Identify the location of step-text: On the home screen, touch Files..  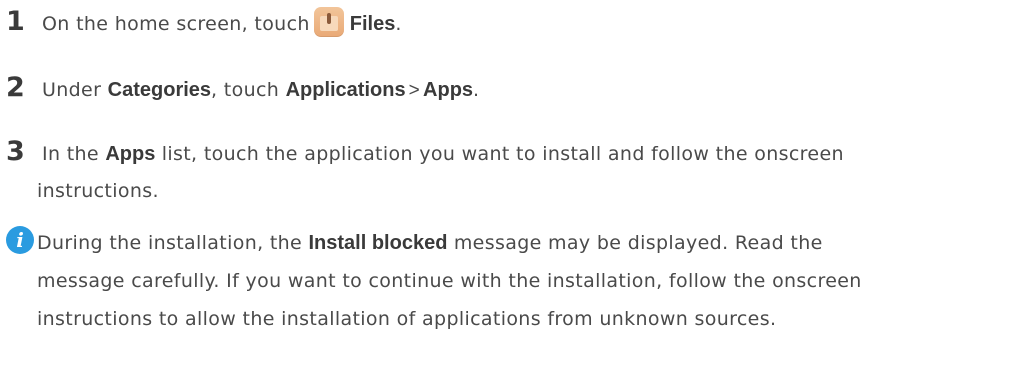
(222, 24).